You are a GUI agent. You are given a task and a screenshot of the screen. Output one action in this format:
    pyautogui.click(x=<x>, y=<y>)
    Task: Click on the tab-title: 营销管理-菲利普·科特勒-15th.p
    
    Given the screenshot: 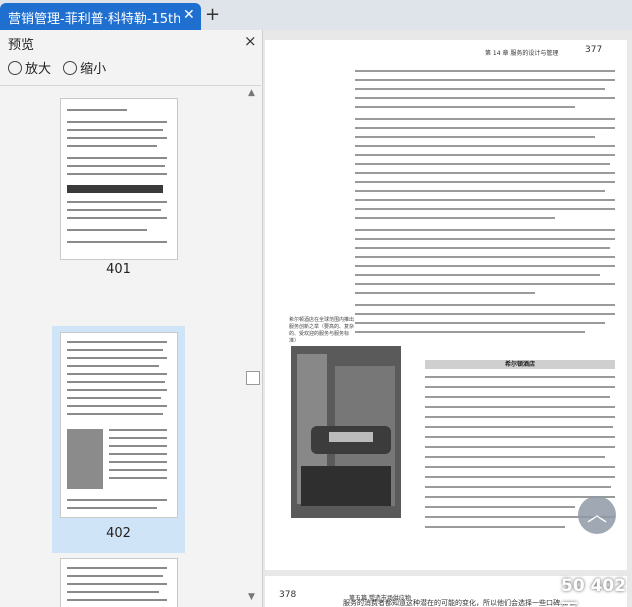 What is the action you would take?
    pyautogui.click(x=94, y=19)
    